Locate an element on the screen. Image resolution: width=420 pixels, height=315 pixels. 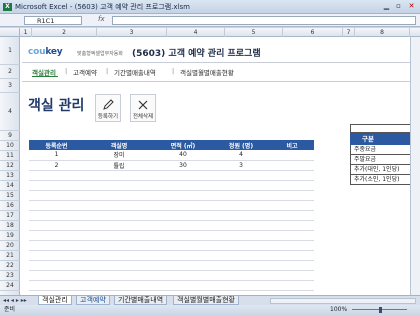
sheet-tab-bar: ◂◂ ◂ ▸ ▸▸ 객실관리 고객예약 기간별매출내역 객실별월별매출현황 is located at coordinates (210, 300).